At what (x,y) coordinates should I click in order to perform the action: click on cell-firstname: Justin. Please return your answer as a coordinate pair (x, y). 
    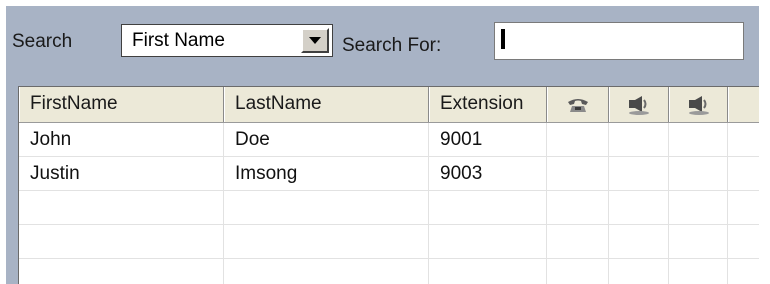
    Looking at the image, I should click on (121, 173).